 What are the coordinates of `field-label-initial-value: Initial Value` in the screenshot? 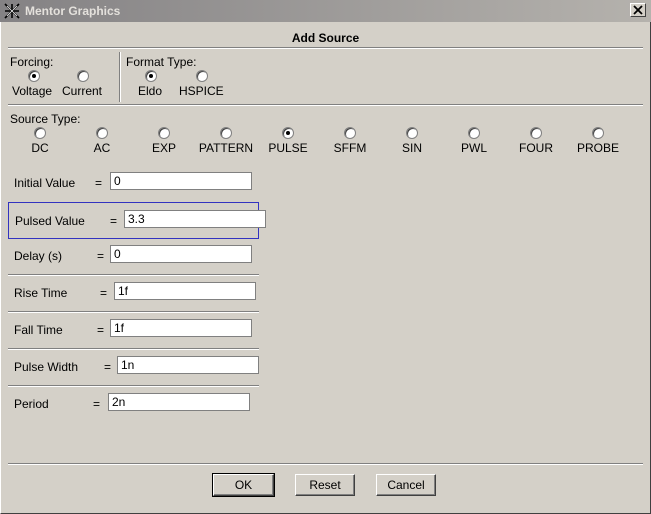 It's located at (45, 183).